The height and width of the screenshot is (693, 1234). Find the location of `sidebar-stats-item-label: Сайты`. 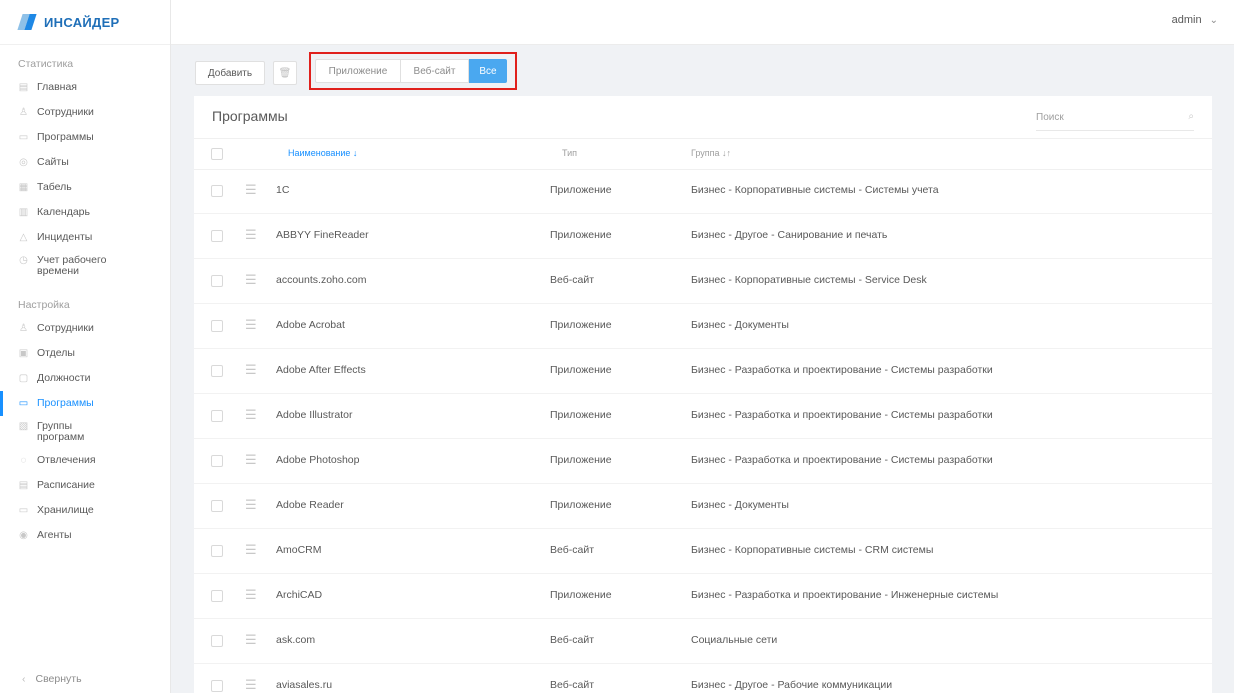

sidebar-stats-item-label: Сайты is located at coordinates (53, 162).